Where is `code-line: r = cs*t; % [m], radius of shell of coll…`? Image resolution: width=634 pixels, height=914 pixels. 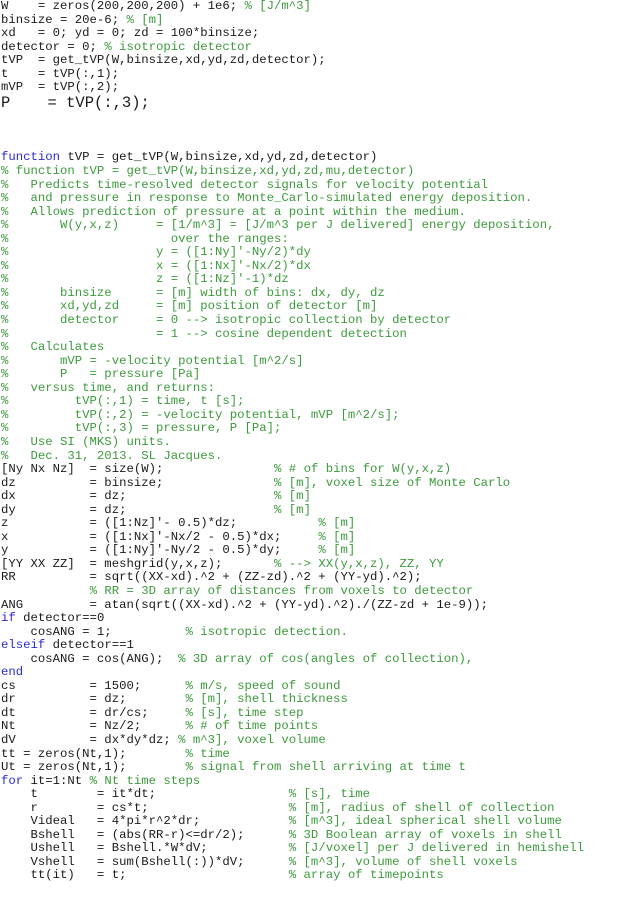 code-line: r = cs*t; % [m], radius of shell of coll… is located at coordinates (292, 808).